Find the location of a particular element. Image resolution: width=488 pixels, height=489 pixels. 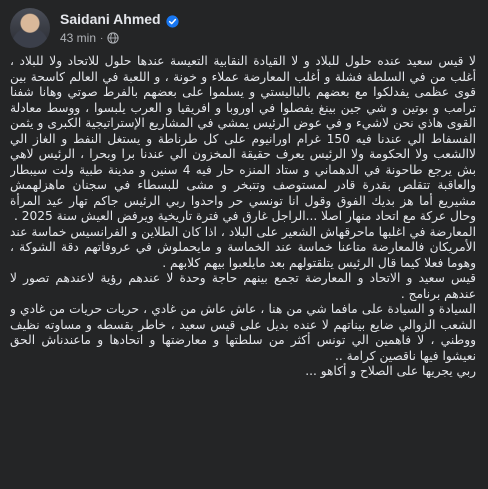

post-meta: 43 min · is located at coordinates (90, 38).